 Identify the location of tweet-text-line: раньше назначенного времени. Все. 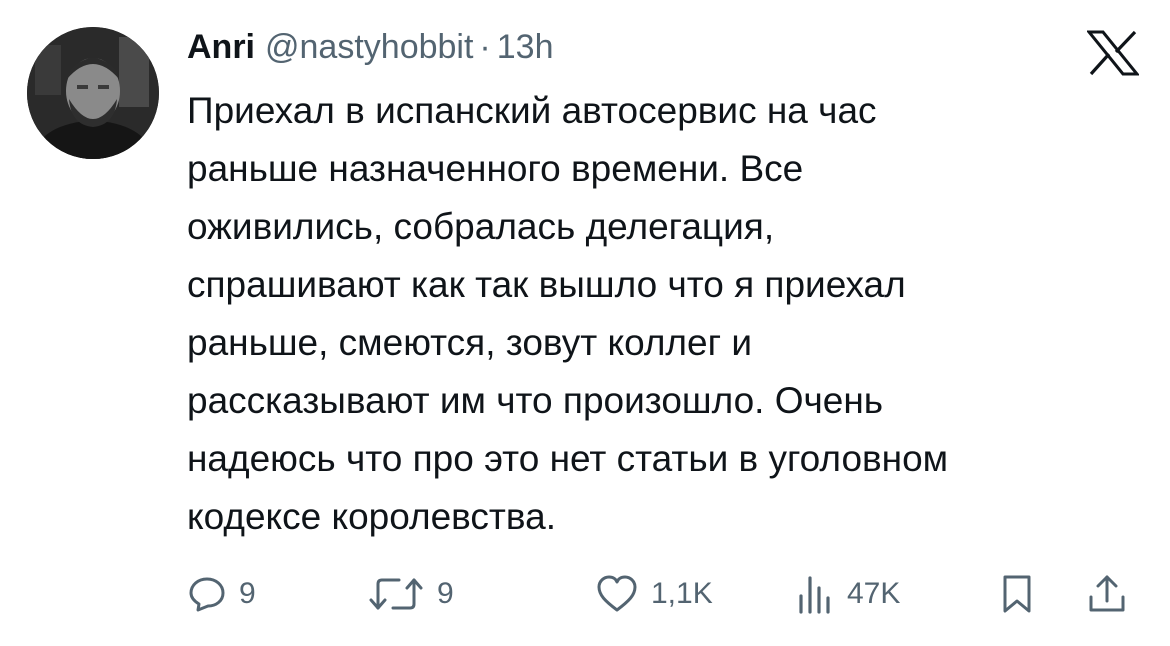
(495, 168).